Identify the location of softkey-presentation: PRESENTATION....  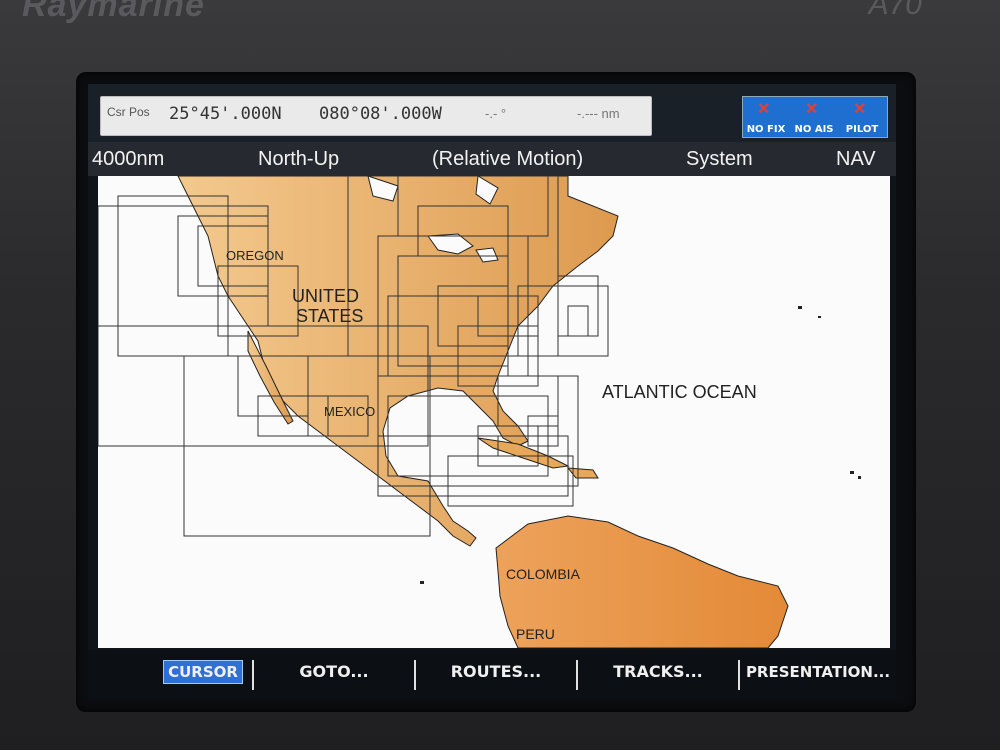
(818, 675).